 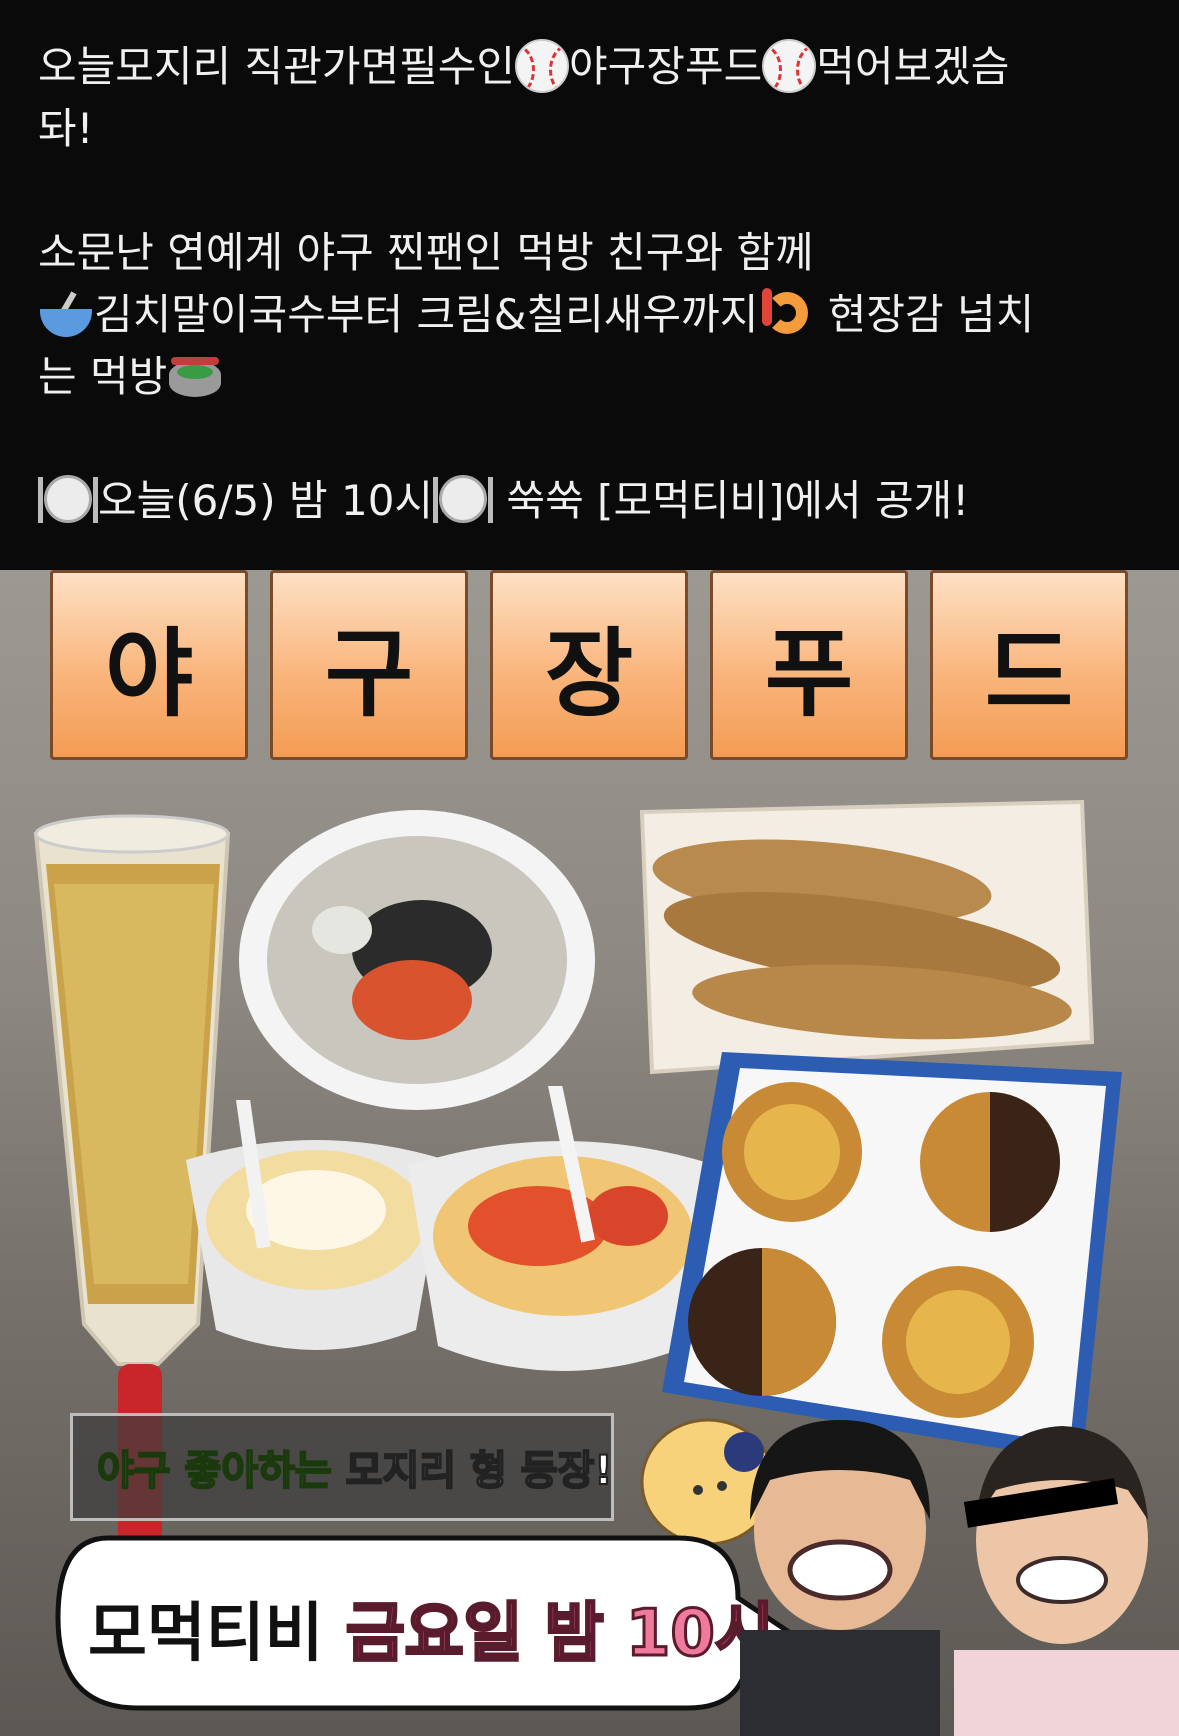 I want to click on caption-line-4: 김치말이국수부터 크림&칠리새우까지 현장감 넘치, so click(x=590, y=315).